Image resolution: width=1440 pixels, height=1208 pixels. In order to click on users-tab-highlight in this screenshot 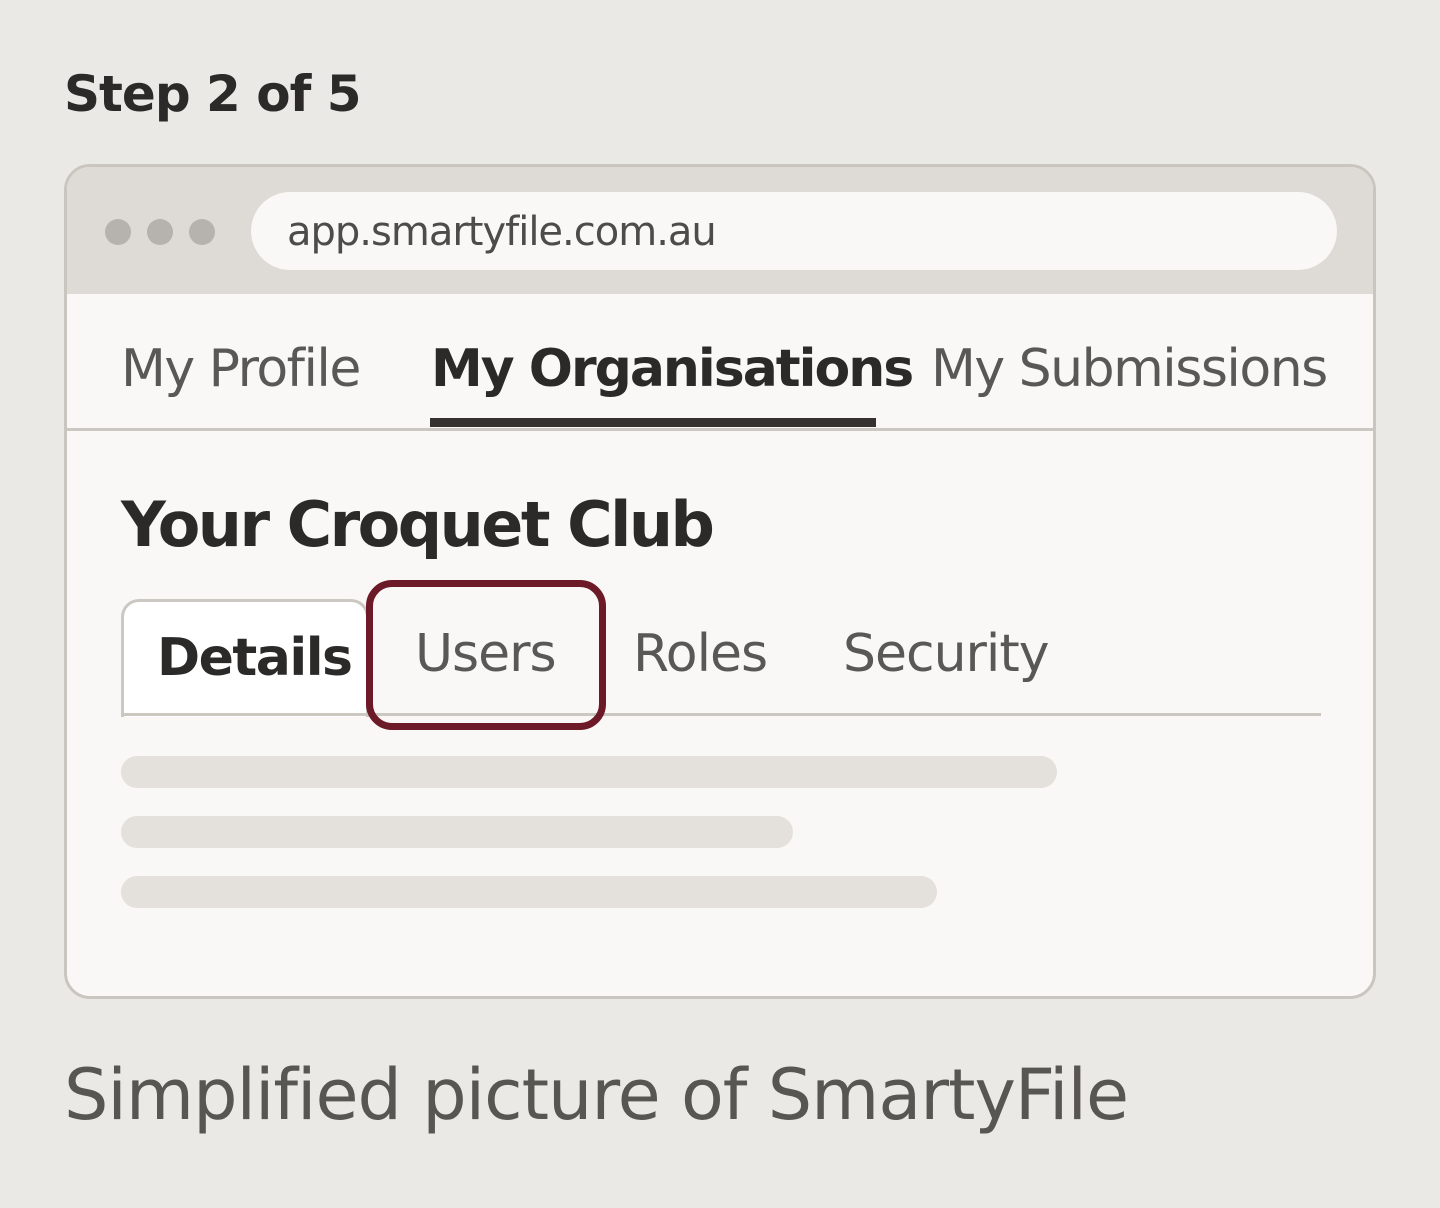, I will do `click(486, 655)`.